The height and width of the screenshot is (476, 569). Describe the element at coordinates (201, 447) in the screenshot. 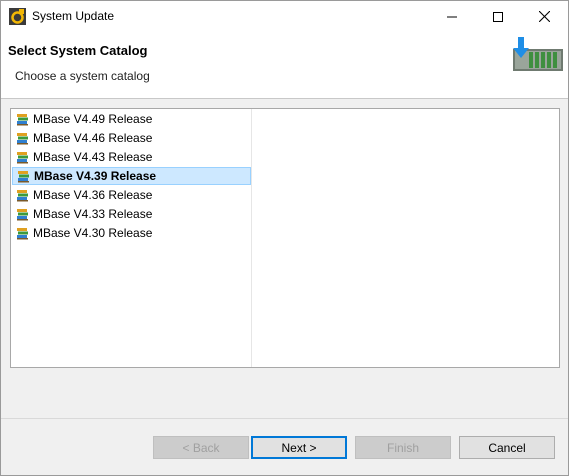

I see `back-button: < Back` at that location.